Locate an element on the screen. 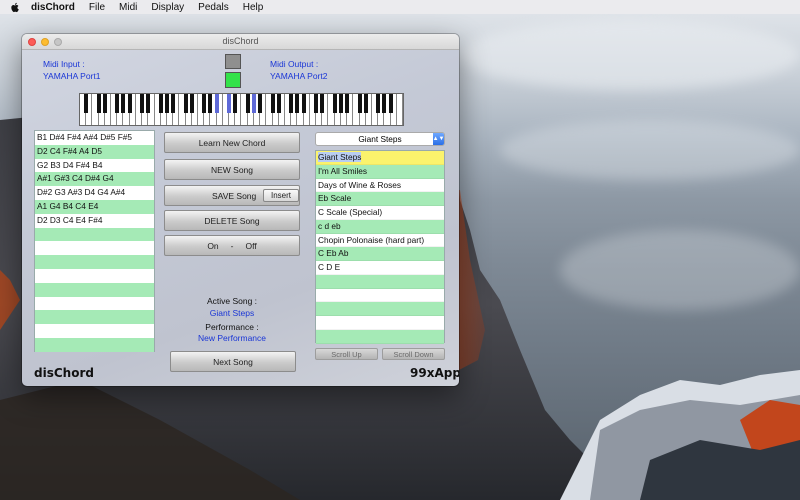  active-song-label: Active Song : is located at coordinates (232, 301).